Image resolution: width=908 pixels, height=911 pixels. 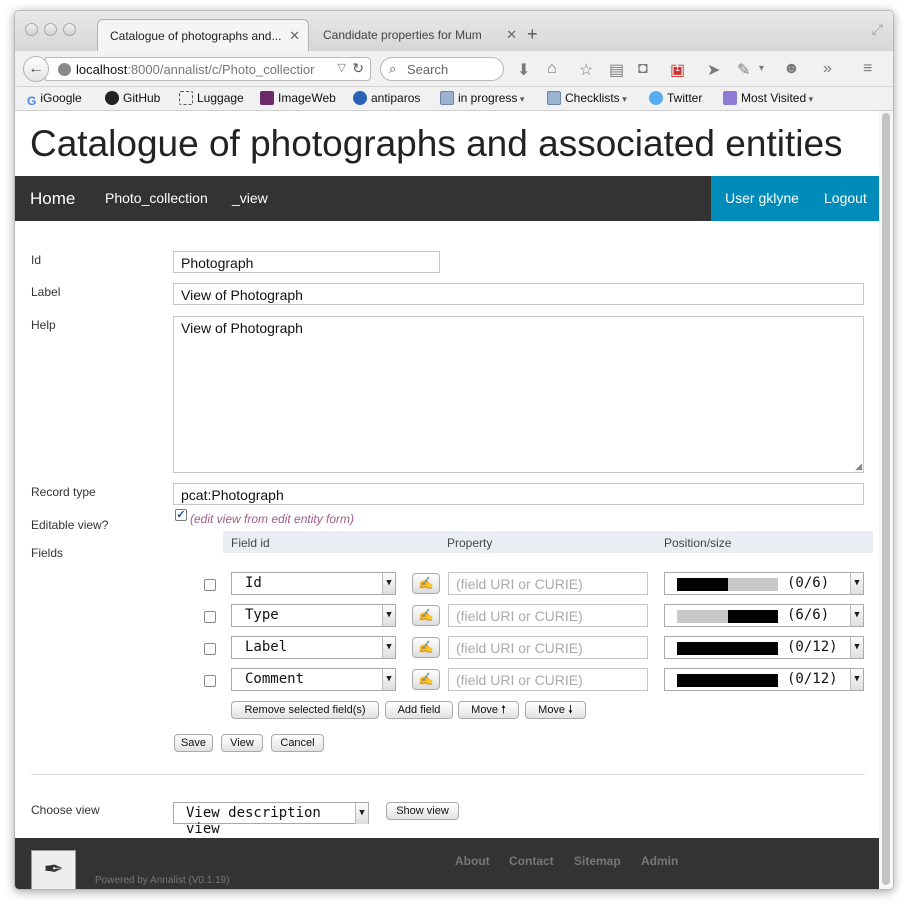 I want to click on position-header: Position/size, so click(x=698, y=543).